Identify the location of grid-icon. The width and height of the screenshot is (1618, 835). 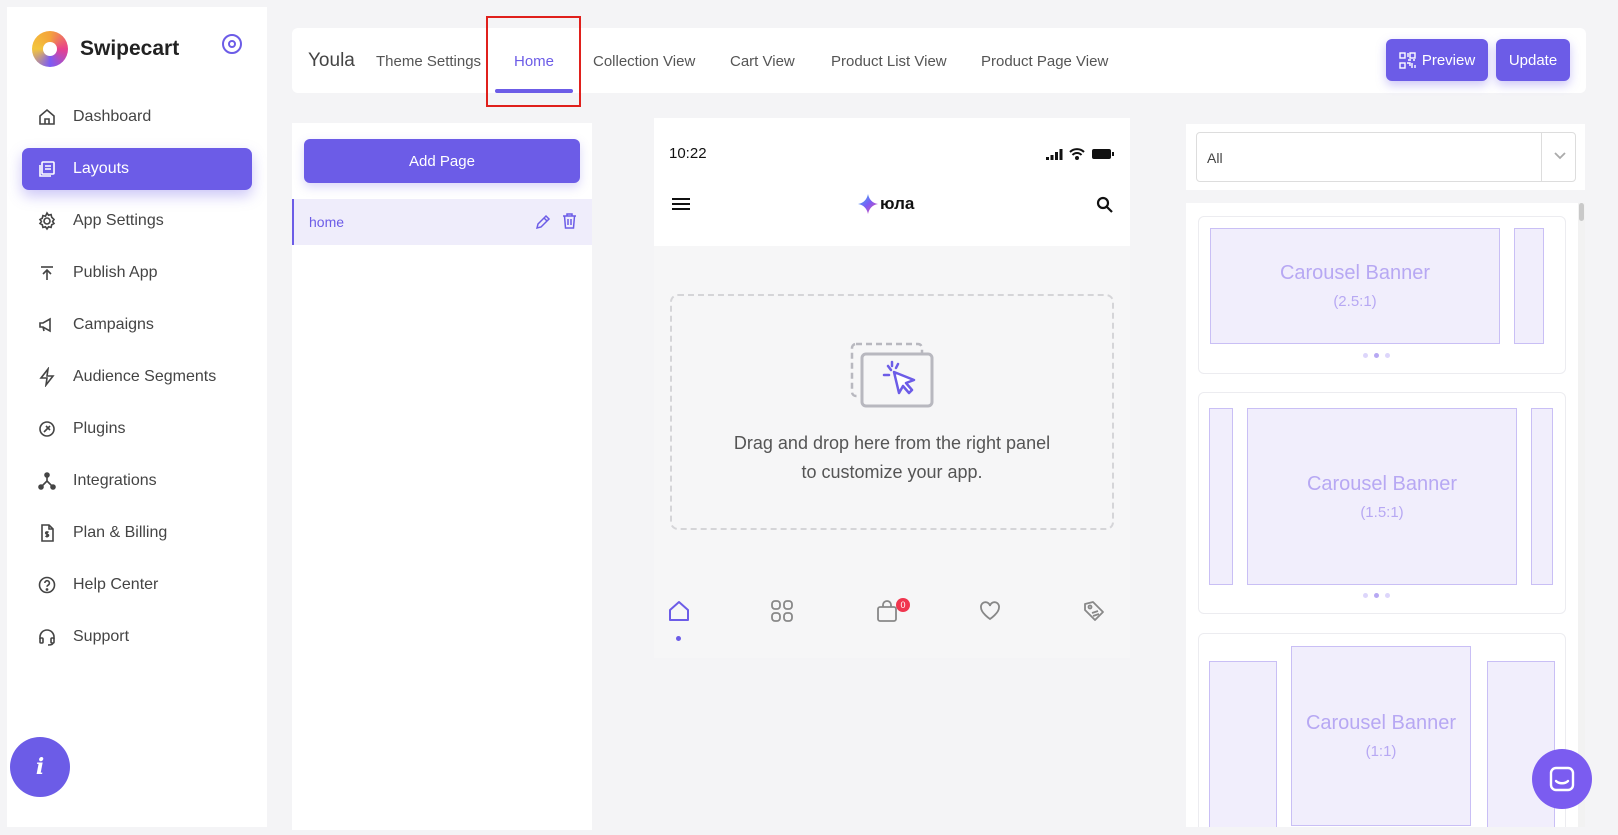
(782, 611).